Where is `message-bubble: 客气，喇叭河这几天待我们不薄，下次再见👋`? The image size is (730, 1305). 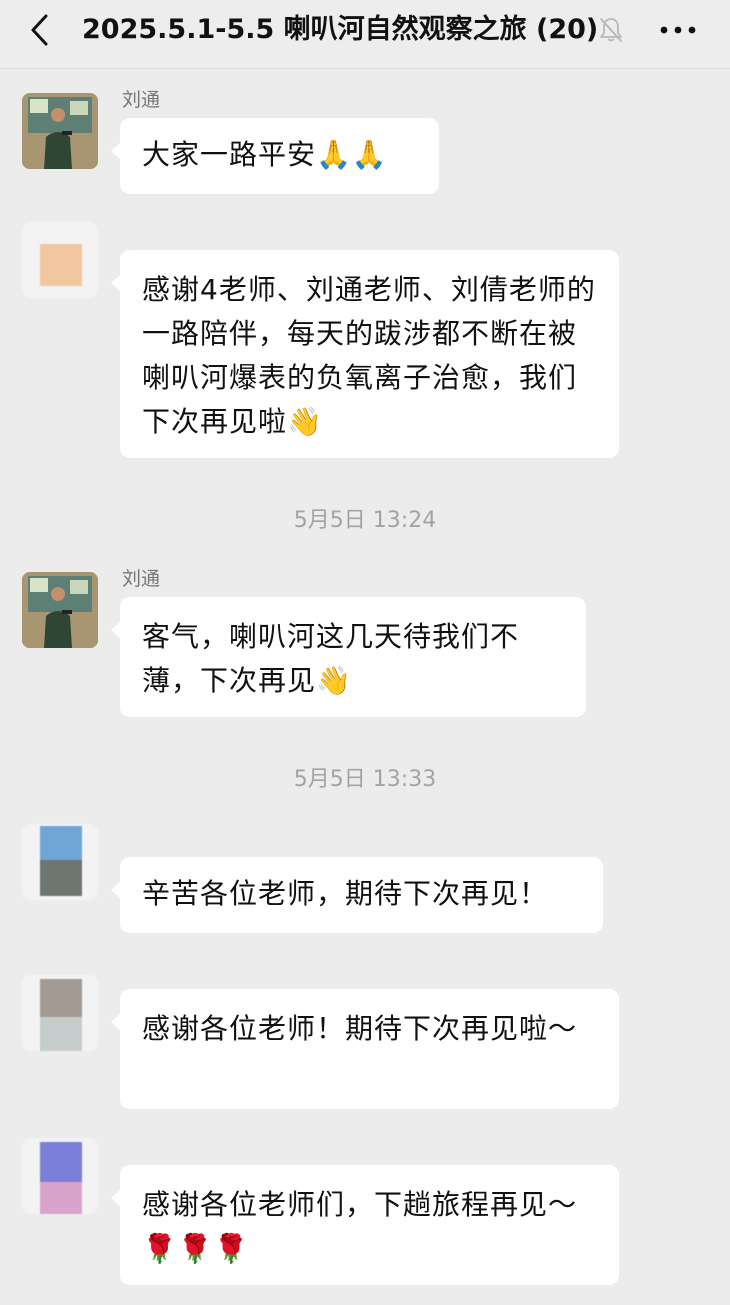
message-bubble: 客气，喇叭河这几天待我们不薄，下次再见👋 is located at coordinates (348, 657).